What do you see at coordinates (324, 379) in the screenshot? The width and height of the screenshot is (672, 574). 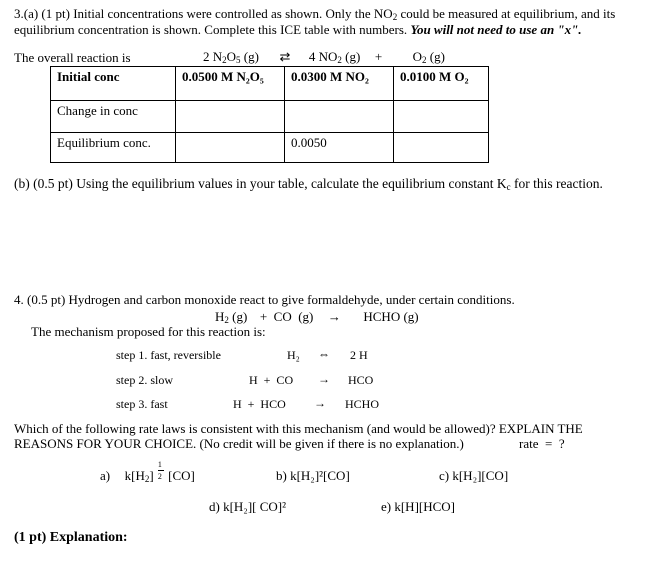 I see `step-2-arrow-icon: →` at bounding box center [324, 379].